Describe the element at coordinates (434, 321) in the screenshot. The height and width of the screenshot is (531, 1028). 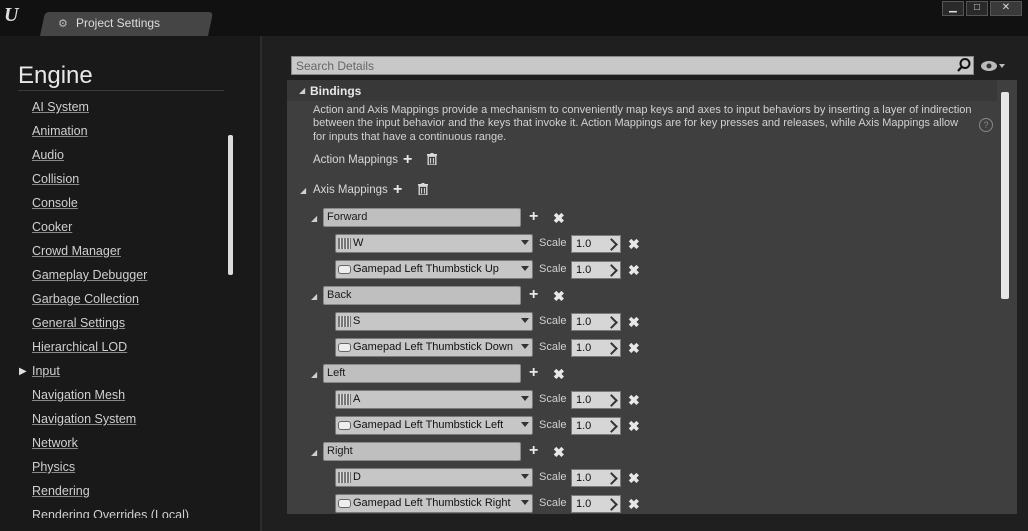
I see `key-select: S` at that location.